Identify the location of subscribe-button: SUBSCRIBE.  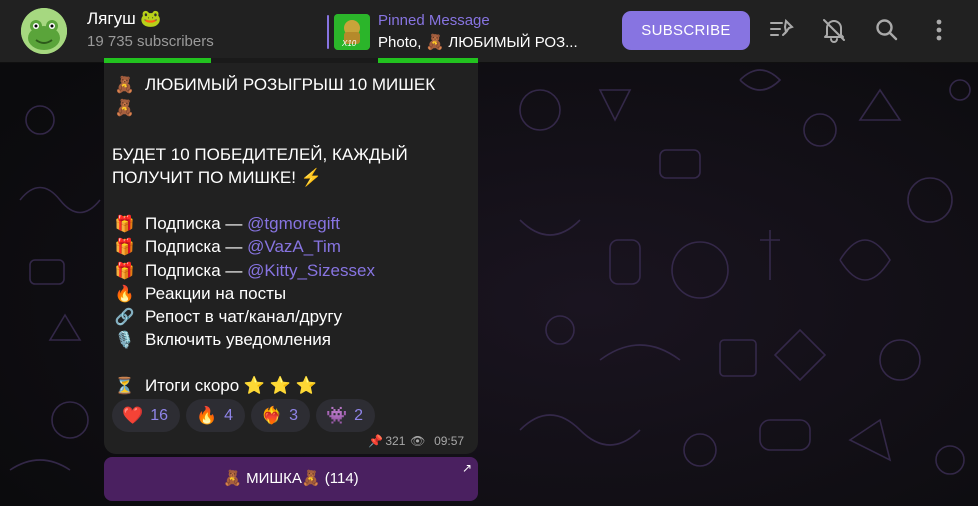
(686, 30).